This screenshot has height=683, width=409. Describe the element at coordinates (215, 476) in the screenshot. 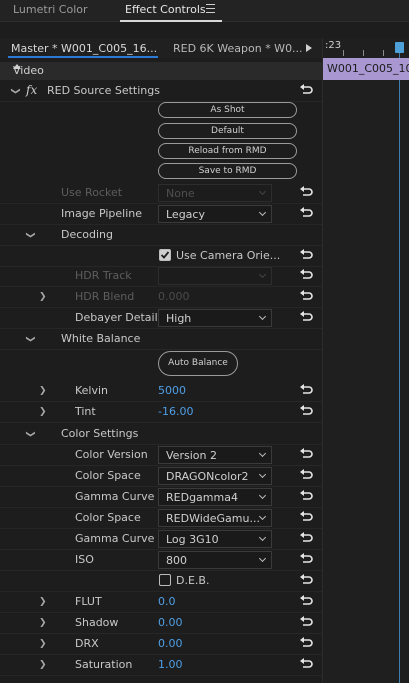

I see `color-space-dropdown: DRAGONcolor2` at that location.